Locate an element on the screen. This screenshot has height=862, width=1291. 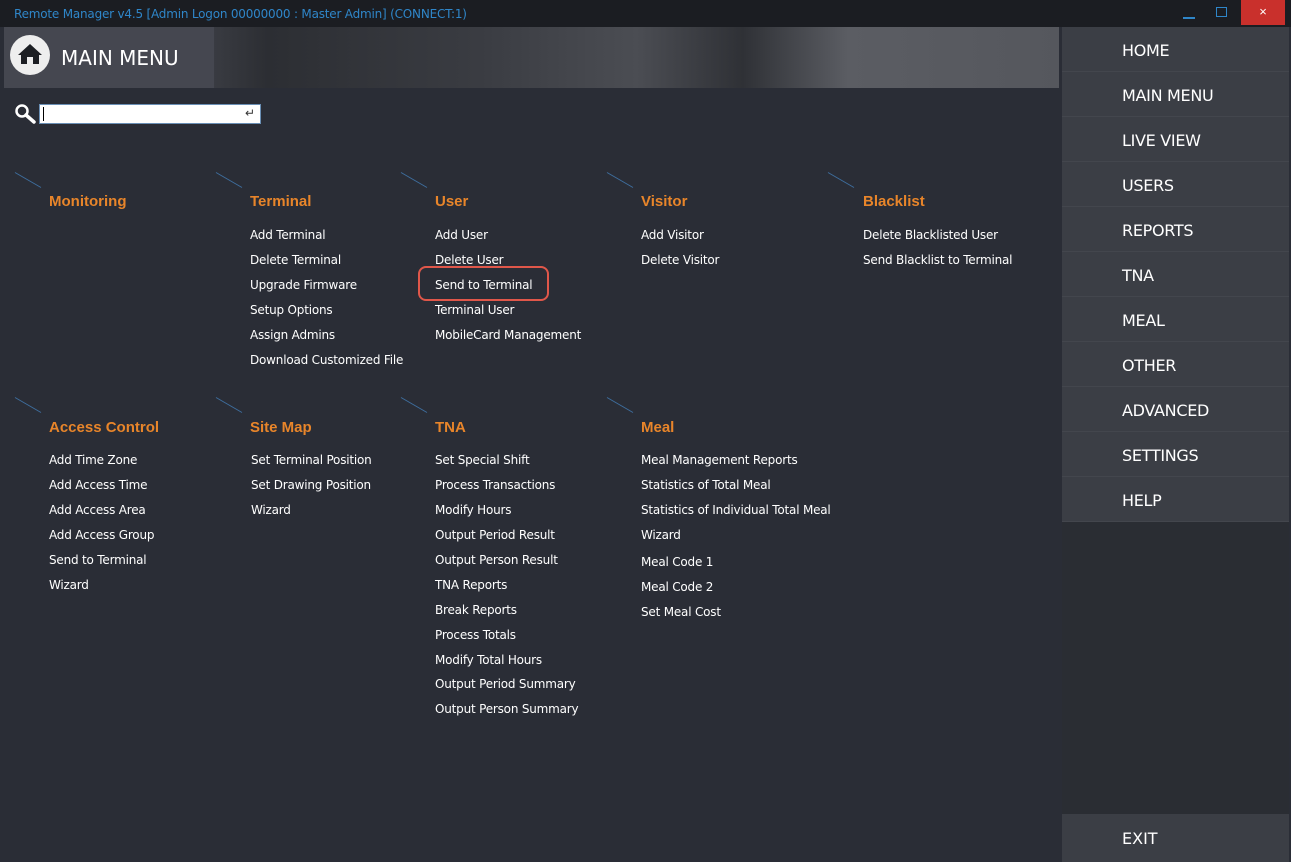
sidebar-item-label: OTHER is located at coordinates (1149, 365).